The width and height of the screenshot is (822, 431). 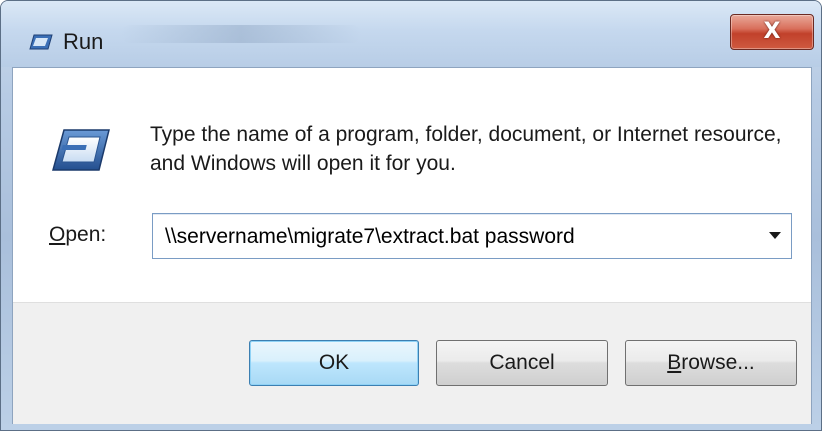 I want to click on ok-button: OK, so click(x=334, y=363).